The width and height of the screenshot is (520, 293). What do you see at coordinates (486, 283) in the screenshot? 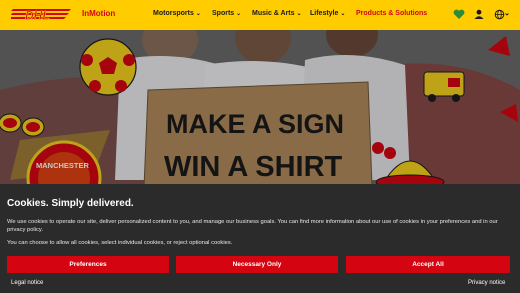
I see `privacy-notice-link: Privacy notice` at bounding box center [486, 283].